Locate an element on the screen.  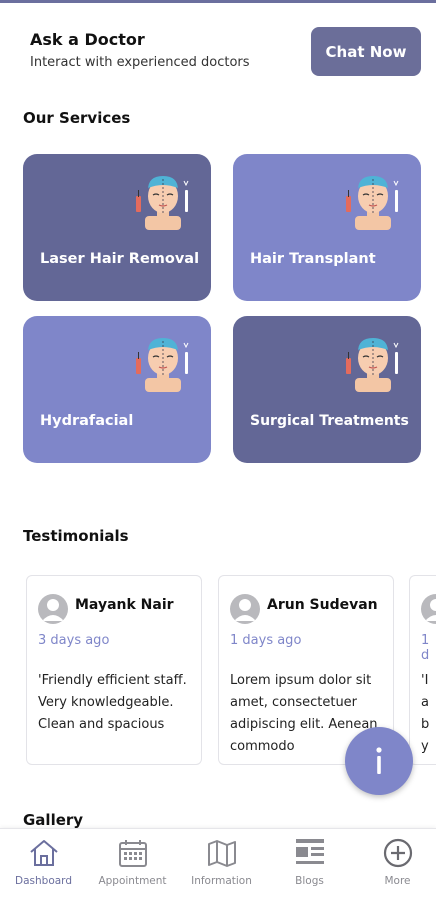
testimonial-time: 1 days ago is located at coordinates (266, 640).